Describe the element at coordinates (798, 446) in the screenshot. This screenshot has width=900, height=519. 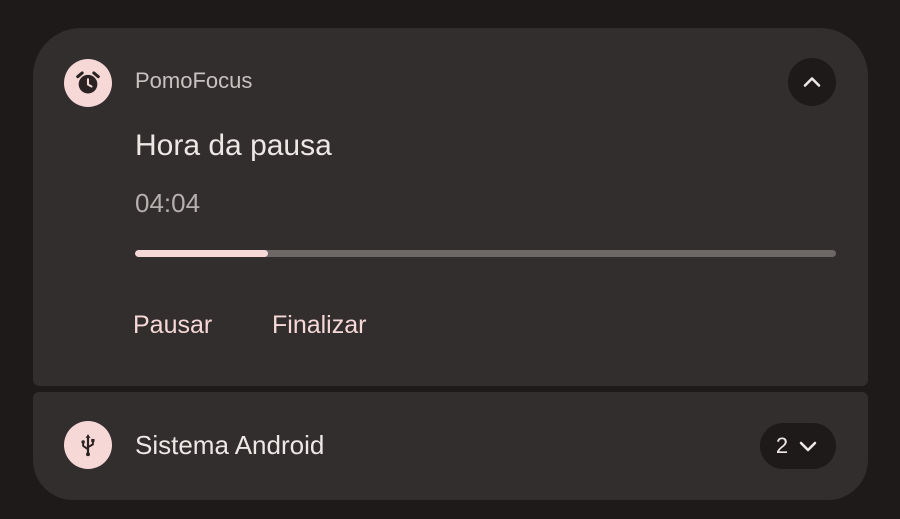
I see `expand-button: 2` at that location.